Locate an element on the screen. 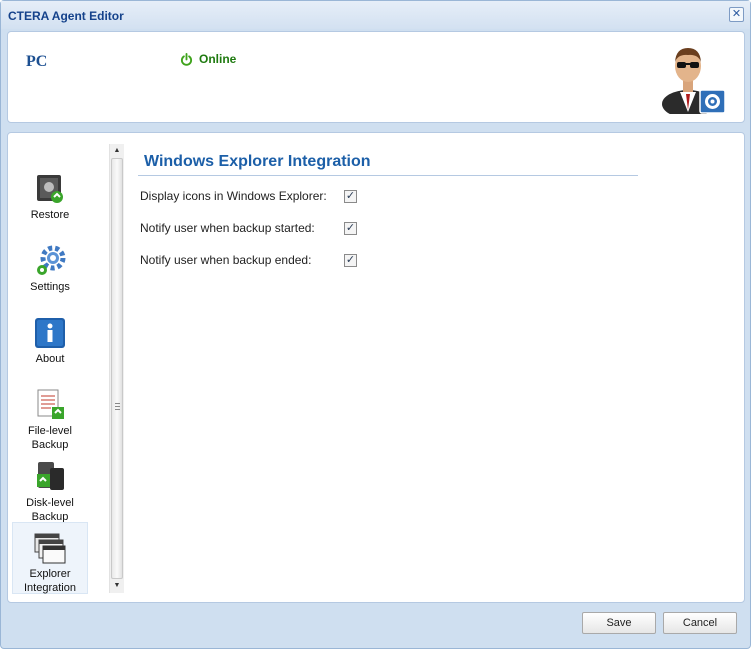 Image resolution: width=751 pixels, height=649 pixels. sidebar-item-about: About is located at coordinates (50, 352).